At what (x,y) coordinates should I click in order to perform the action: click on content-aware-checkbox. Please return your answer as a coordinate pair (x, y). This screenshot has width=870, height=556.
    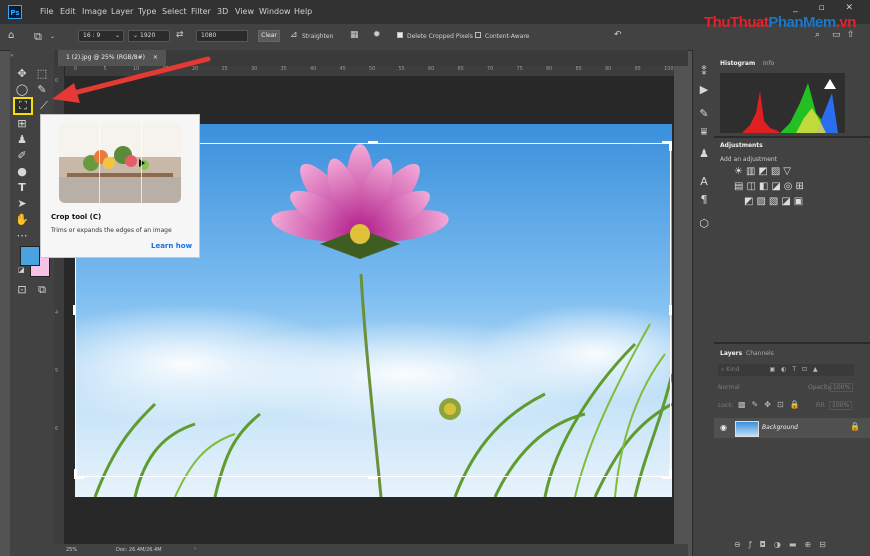
    Looking at the image, I should click on (478, 35).